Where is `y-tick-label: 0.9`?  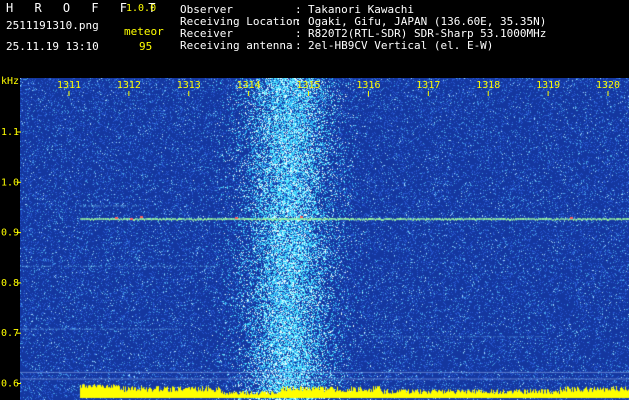
y-tick-label: 0.9 is located at coordinates (10, 233).